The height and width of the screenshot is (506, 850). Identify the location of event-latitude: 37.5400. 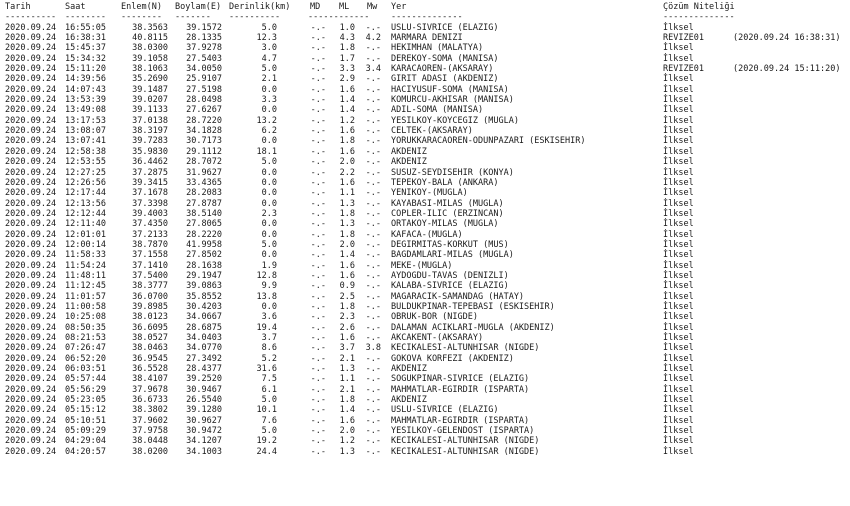
(150, 275).